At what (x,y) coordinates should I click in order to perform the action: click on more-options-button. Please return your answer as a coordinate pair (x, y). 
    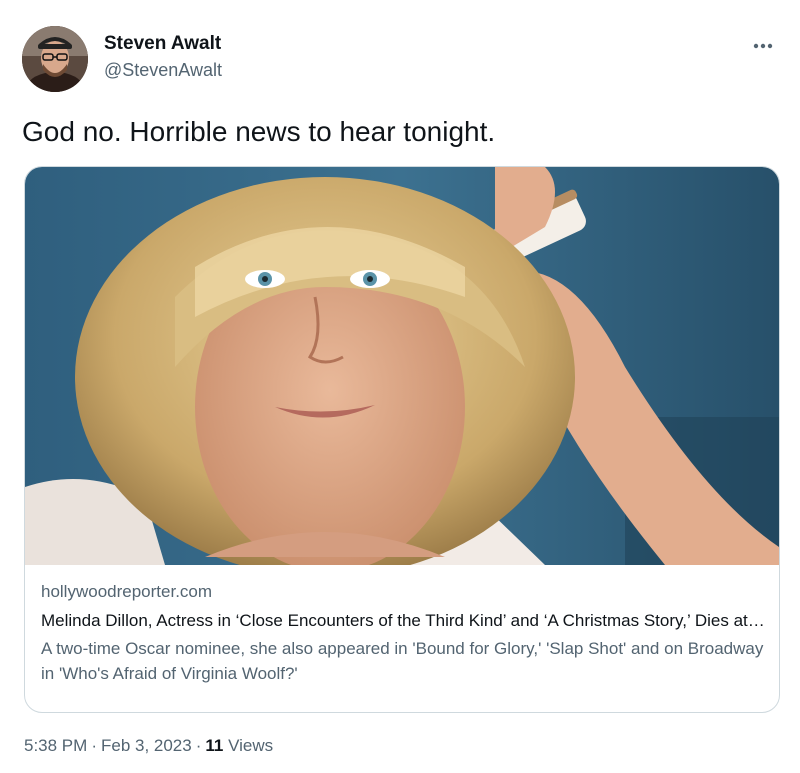
    Looking at the image, I should click on (763, 46).